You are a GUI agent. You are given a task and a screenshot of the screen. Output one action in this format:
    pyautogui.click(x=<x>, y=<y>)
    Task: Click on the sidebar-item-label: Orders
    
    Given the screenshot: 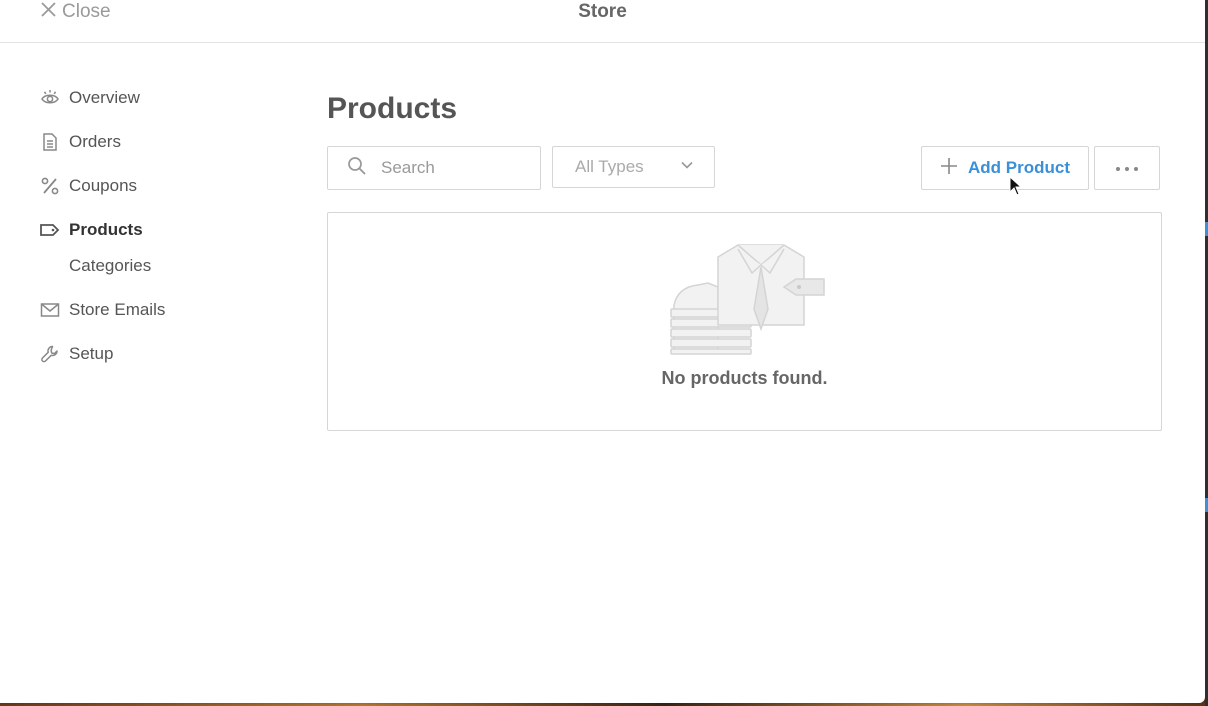 What is the action you would take?
    pyautogui.click(x=95, y=141)
    